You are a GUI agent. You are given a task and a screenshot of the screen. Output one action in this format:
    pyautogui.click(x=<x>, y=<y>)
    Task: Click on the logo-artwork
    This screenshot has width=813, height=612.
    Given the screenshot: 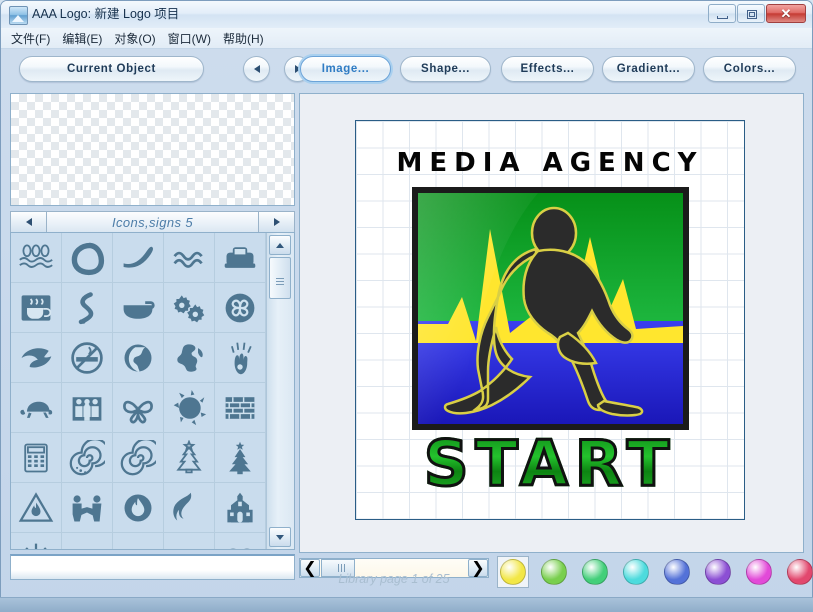 What is the action you would take?
    pyautogui.click(x=550, y=308)
    